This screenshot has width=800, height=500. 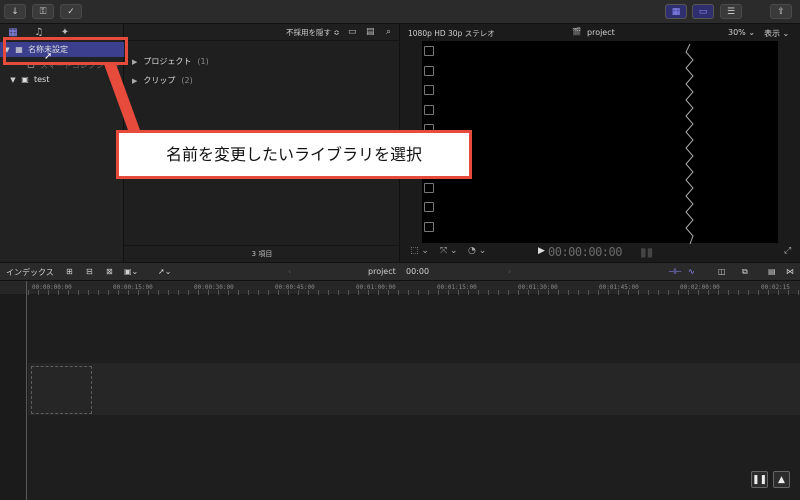 What do you see at coordinates (352, 32) in the screenshot?
I see `clip-appearance-icon: ▭` at bounding box center [352, 32].